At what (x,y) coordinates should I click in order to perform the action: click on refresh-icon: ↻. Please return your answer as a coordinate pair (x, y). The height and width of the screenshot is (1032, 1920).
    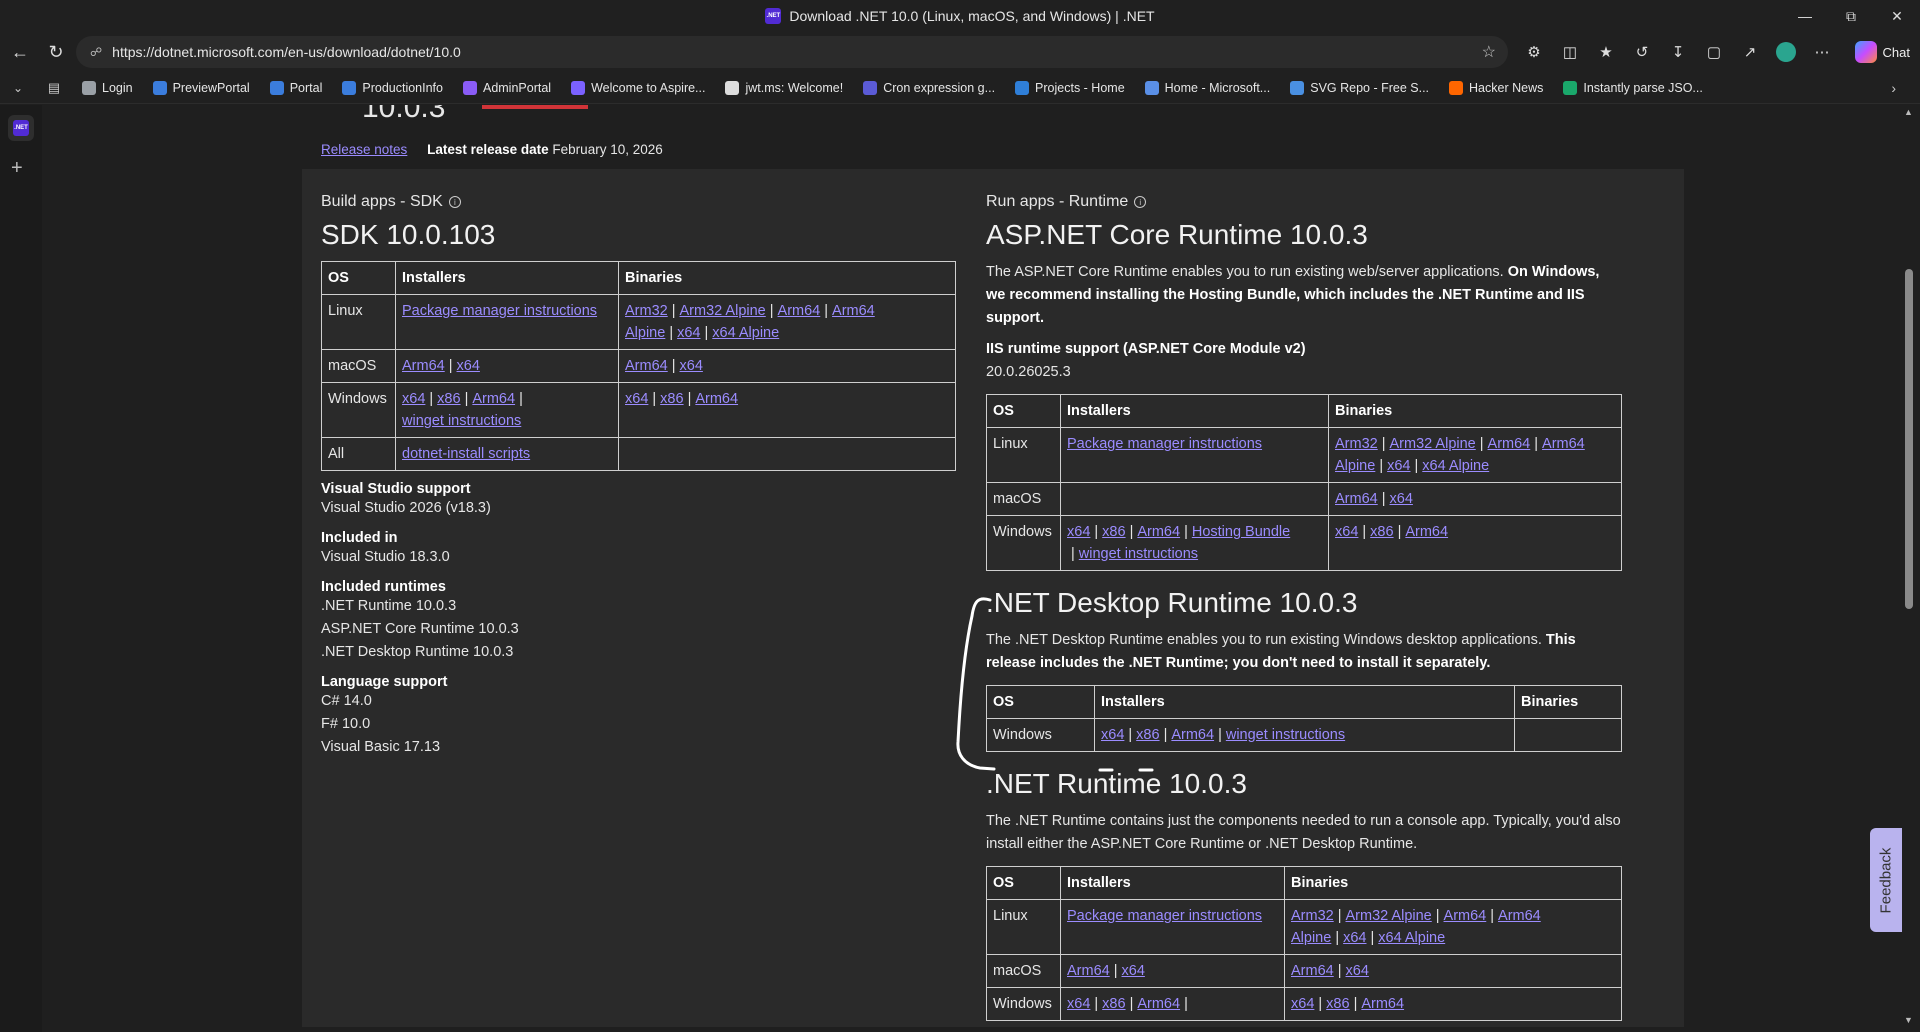
    Looking at the image, I should click on (56, 52).